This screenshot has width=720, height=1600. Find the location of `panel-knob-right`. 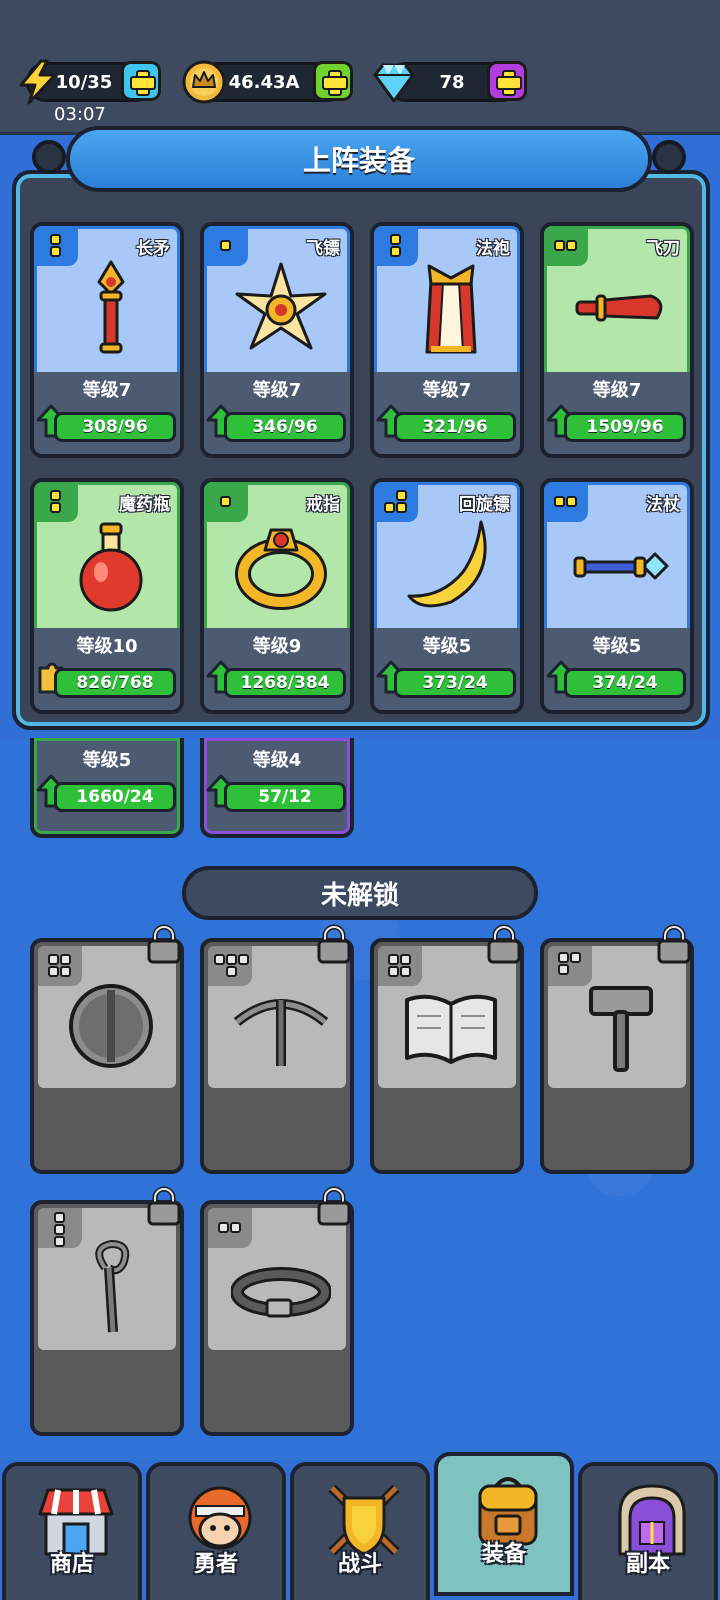

panel-knob-right is located at coordinates (669, 157).